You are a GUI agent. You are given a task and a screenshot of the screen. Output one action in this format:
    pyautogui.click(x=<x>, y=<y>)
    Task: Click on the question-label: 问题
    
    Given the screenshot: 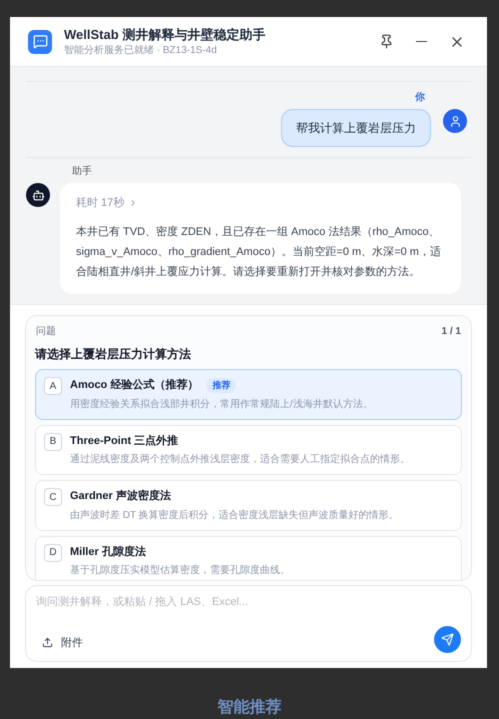 What is the action you would take?
    pyautogui.click(x=46, y=332)
    